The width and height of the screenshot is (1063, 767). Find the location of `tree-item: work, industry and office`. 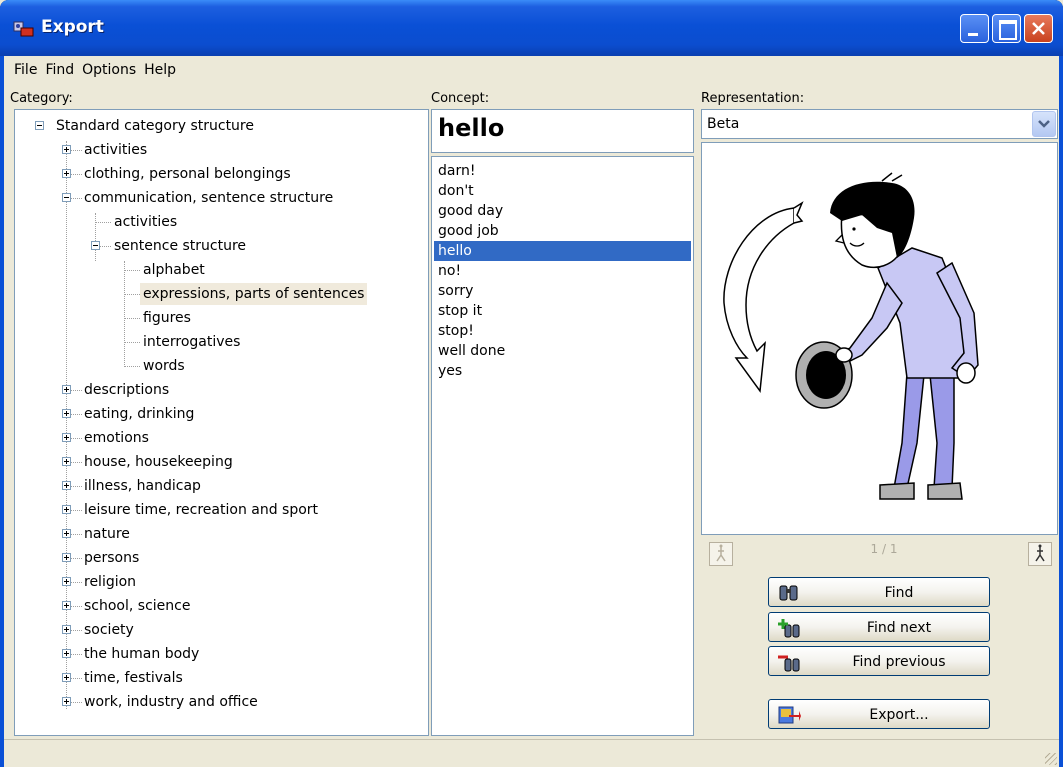

tree-item: work, industry and office is located at coordinates (215, 702).